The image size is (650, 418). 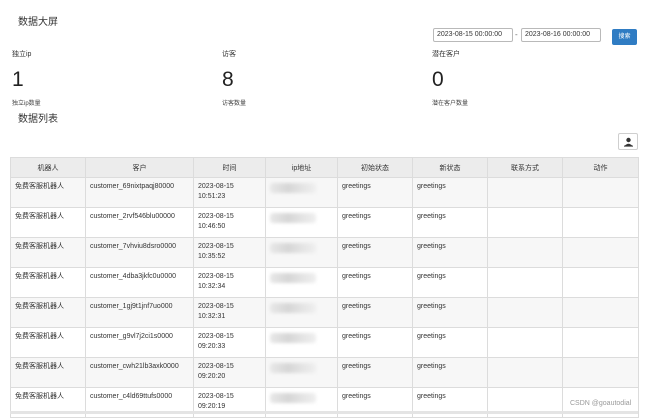 I want to click on horizontal-scrollbar, so click(x=324, y=412).